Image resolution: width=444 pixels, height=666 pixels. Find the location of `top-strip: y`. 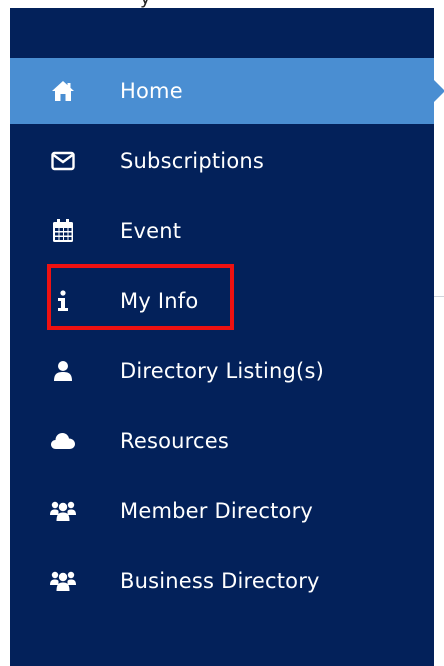

top-strip: y is located at coordinates (222, 4).